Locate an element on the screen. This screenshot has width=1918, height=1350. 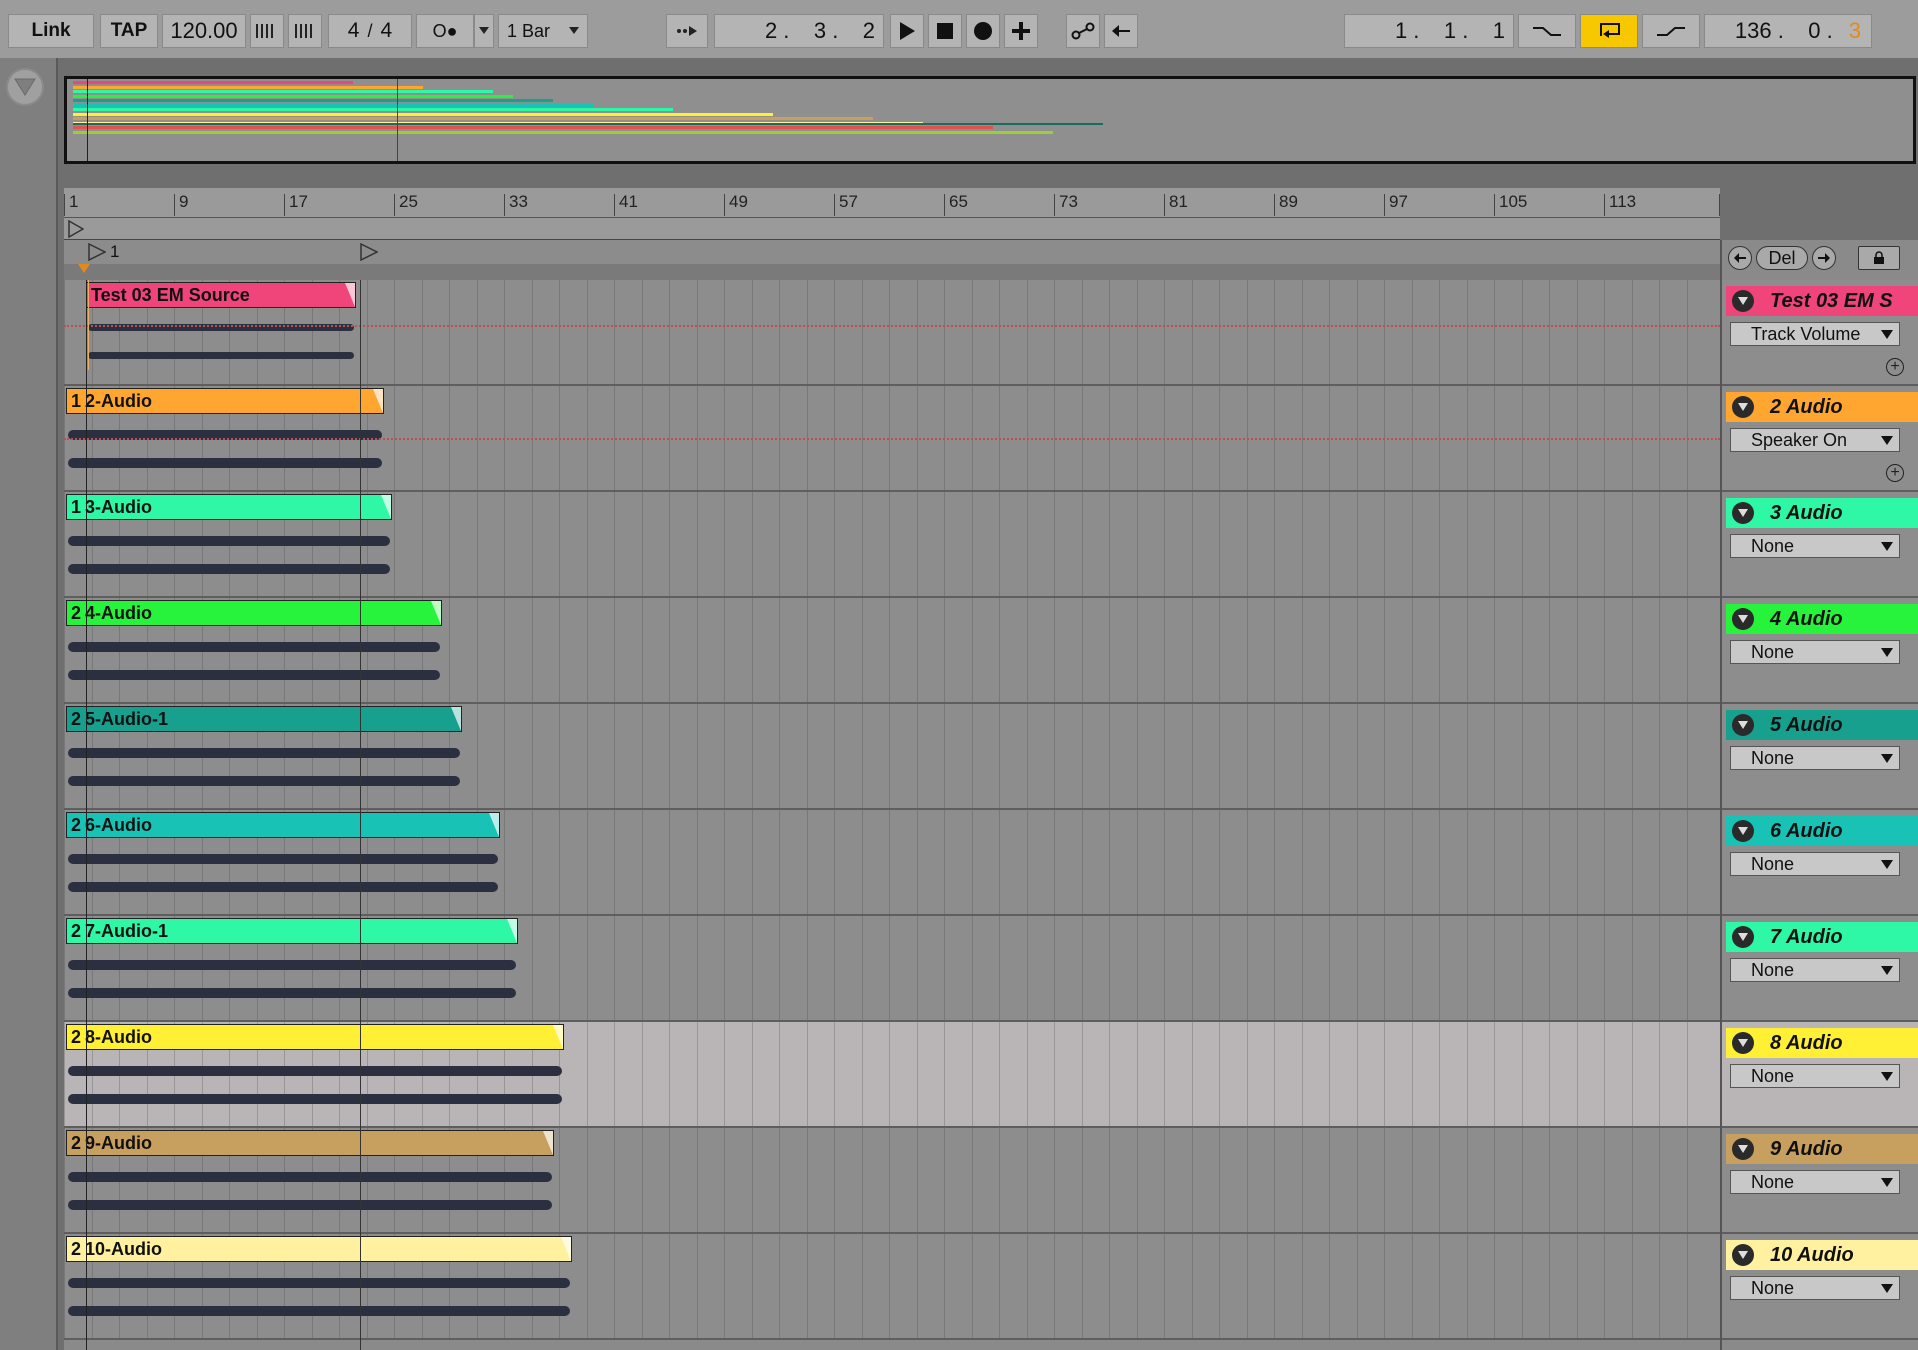
automation-chooser: Track Volume is located at coordinates (1815, 334).